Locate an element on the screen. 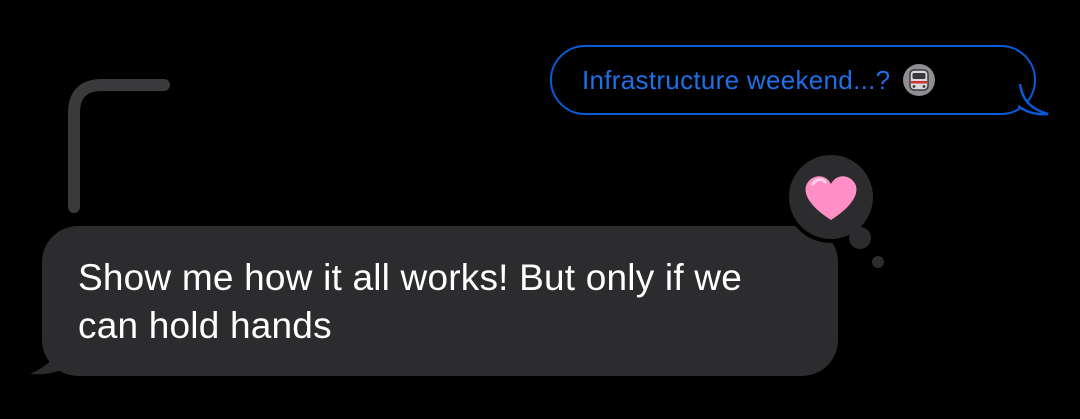 The height and width of the screenshot is (419, 1080). quoted-bubble-tail is located at coordinates (1033, 100).